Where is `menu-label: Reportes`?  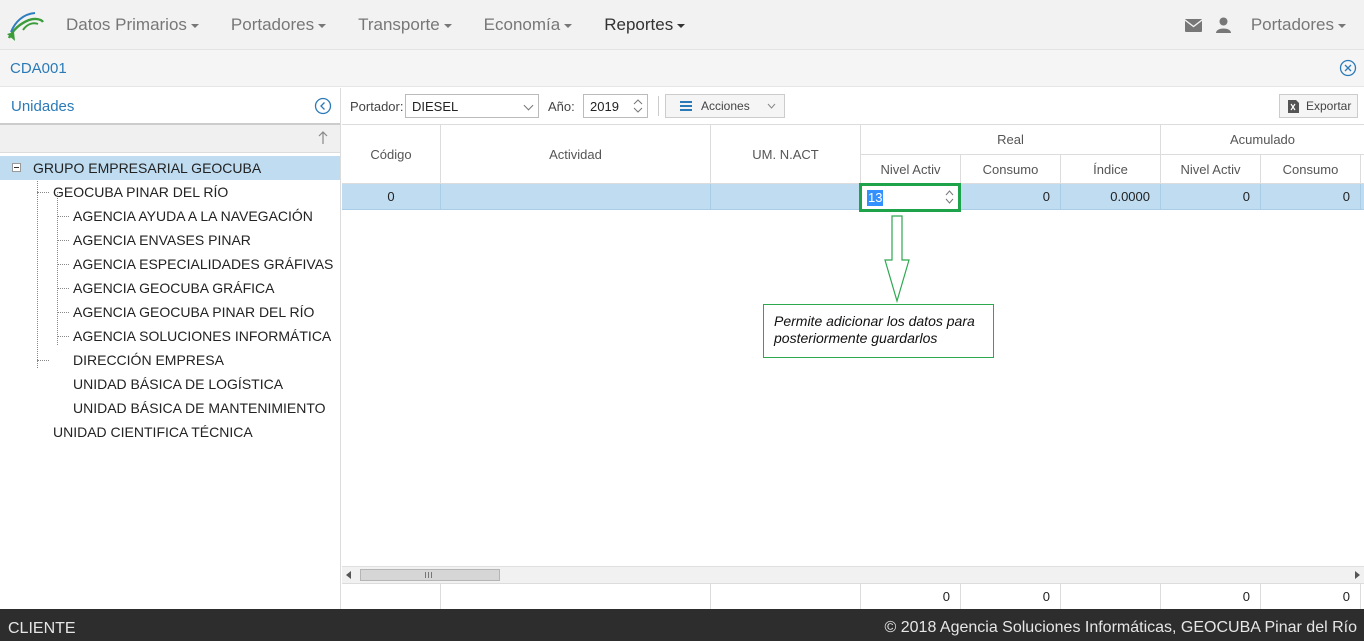 menu-label: Reportes is located at coordinates (639, 24).